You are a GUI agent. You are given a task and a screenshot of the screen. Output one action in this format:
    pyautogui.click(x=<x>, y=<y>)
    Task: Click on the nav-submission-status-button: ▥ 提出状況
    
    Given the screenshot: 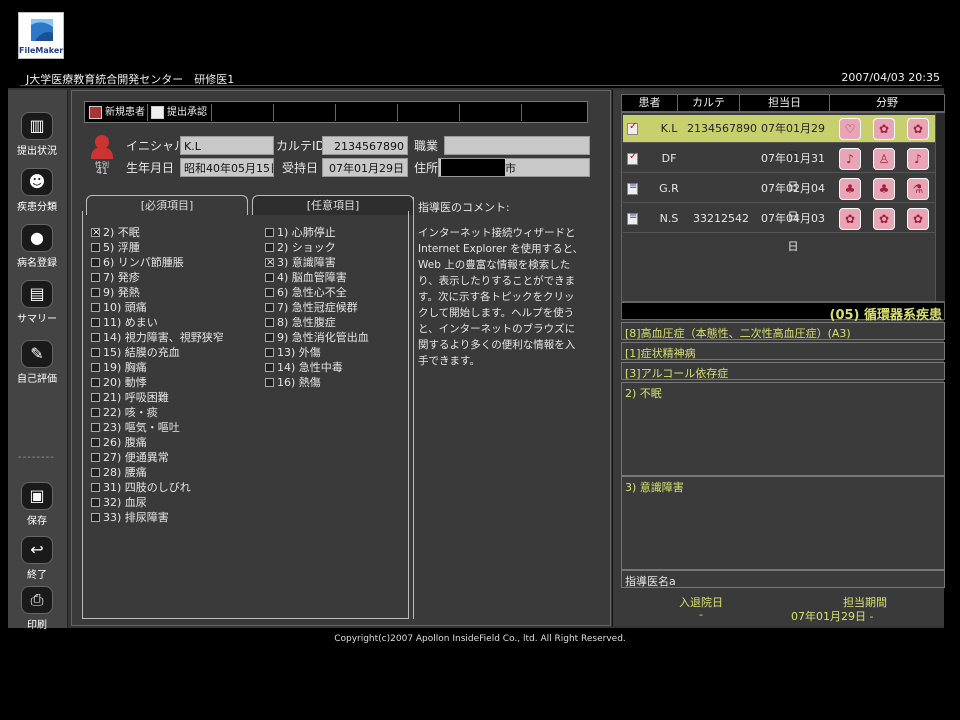 What is the action you would take?
    pyautogui.click(x=37, y=133)
    